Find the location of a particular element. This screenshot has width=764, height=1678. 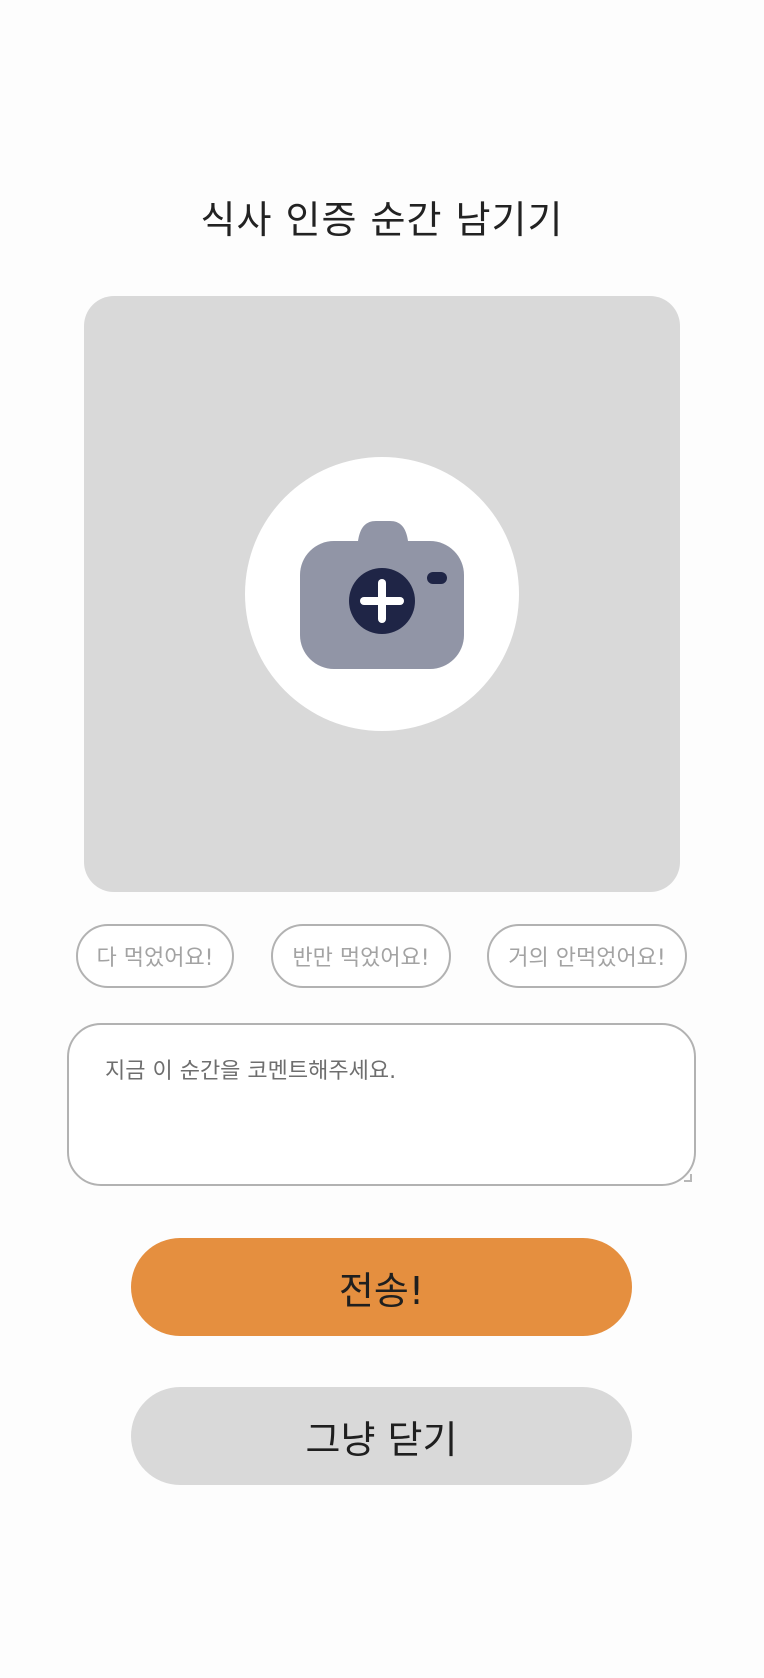

meal-status-chip-half: 반만 먹었어요! is located at coordinates (361, 956).